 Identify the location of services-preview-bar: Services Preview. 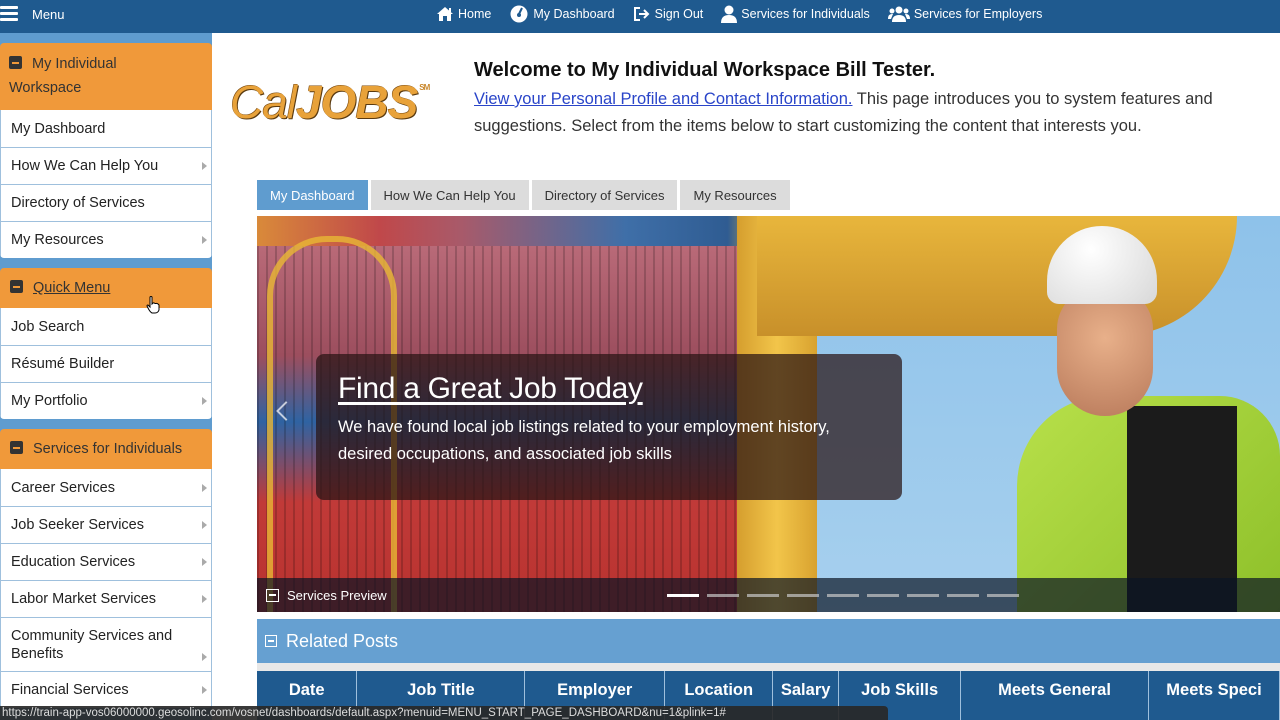
(768, 595).